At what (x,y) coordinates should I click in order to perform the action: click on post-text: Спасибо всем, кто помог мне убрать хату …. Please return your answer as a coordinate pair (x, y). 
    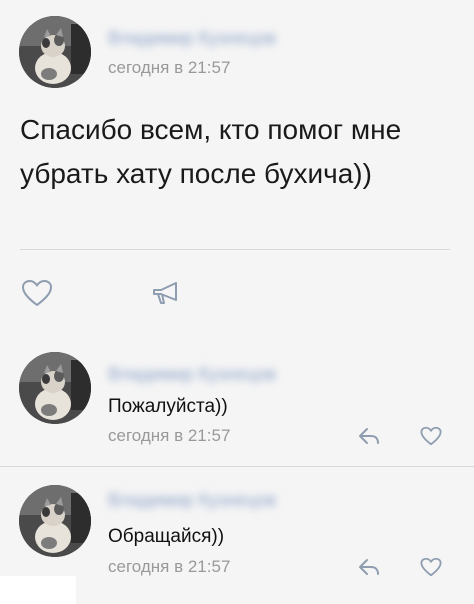
    Looking at the image, I should click on (211, 151).